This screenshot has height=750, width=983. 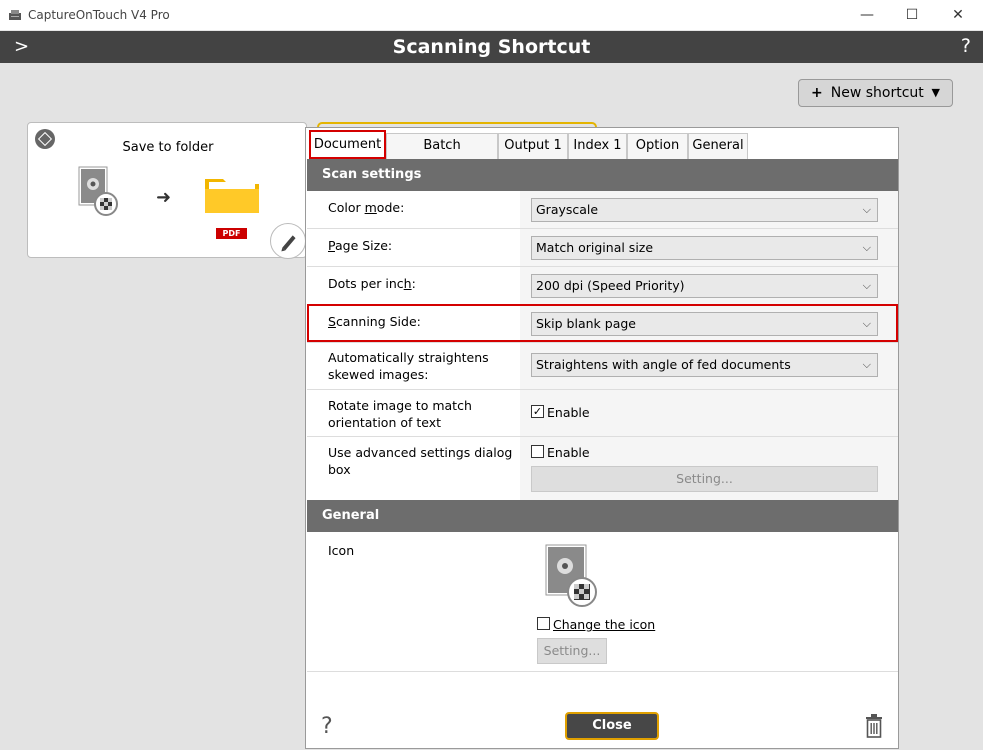 I want to click on change-icon-label: Change the icon, so click(x=604, y=624).